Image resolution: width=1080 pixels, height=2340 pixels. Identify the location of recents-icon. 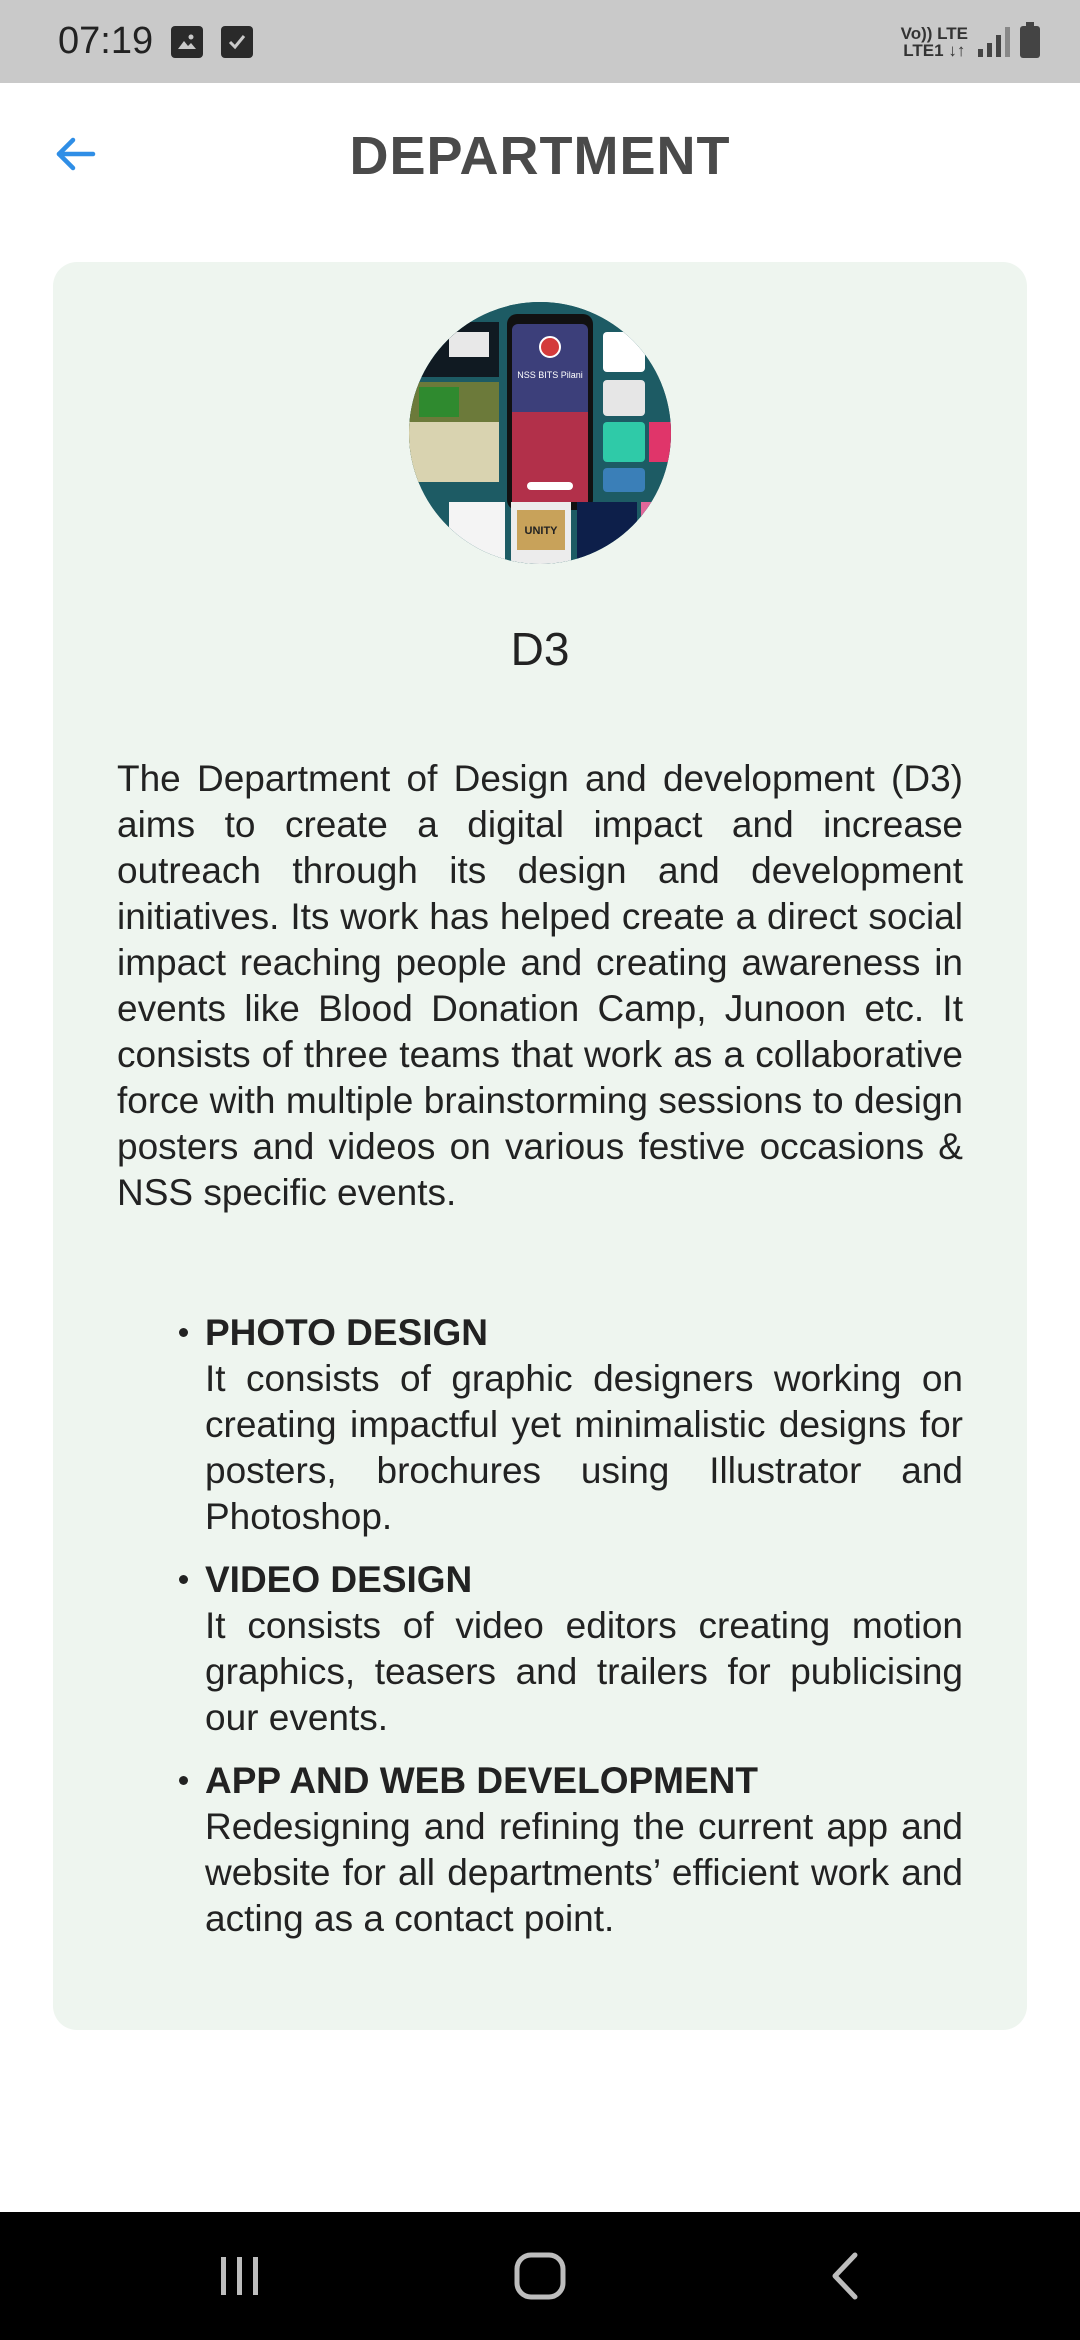
(239, 2276).